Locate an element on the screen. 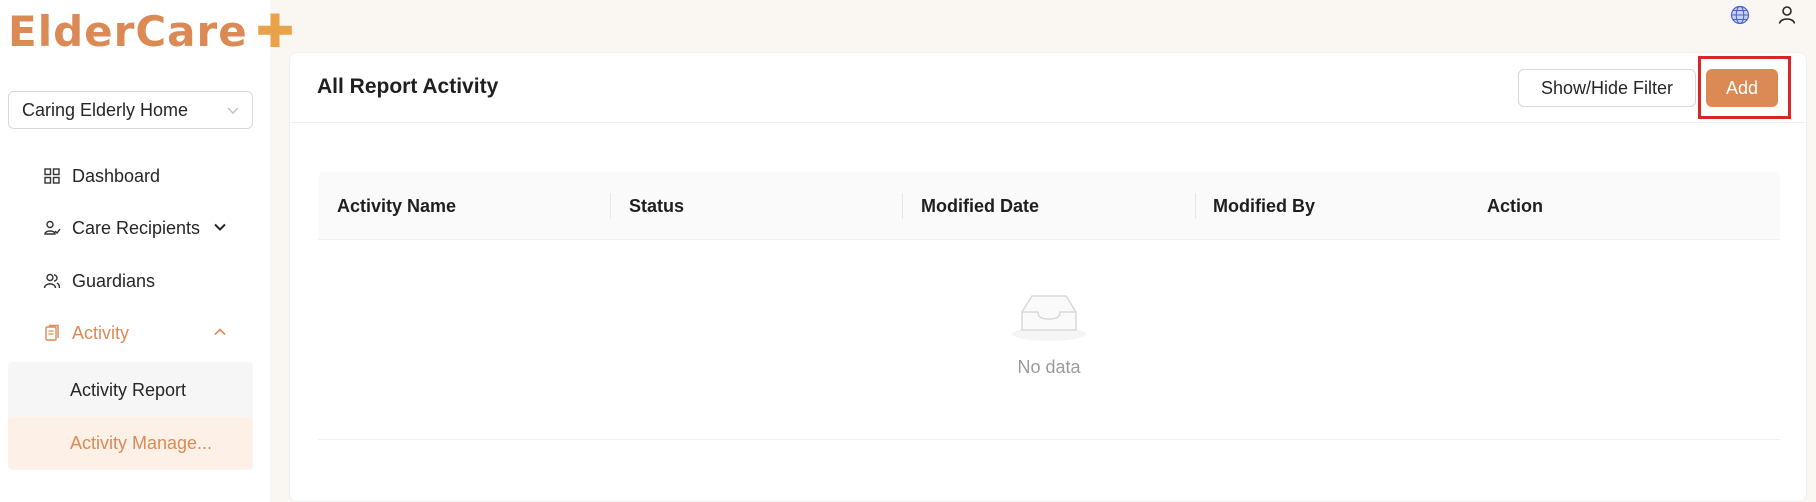  column-header-action: Action is located at coordinates (1515, 206).